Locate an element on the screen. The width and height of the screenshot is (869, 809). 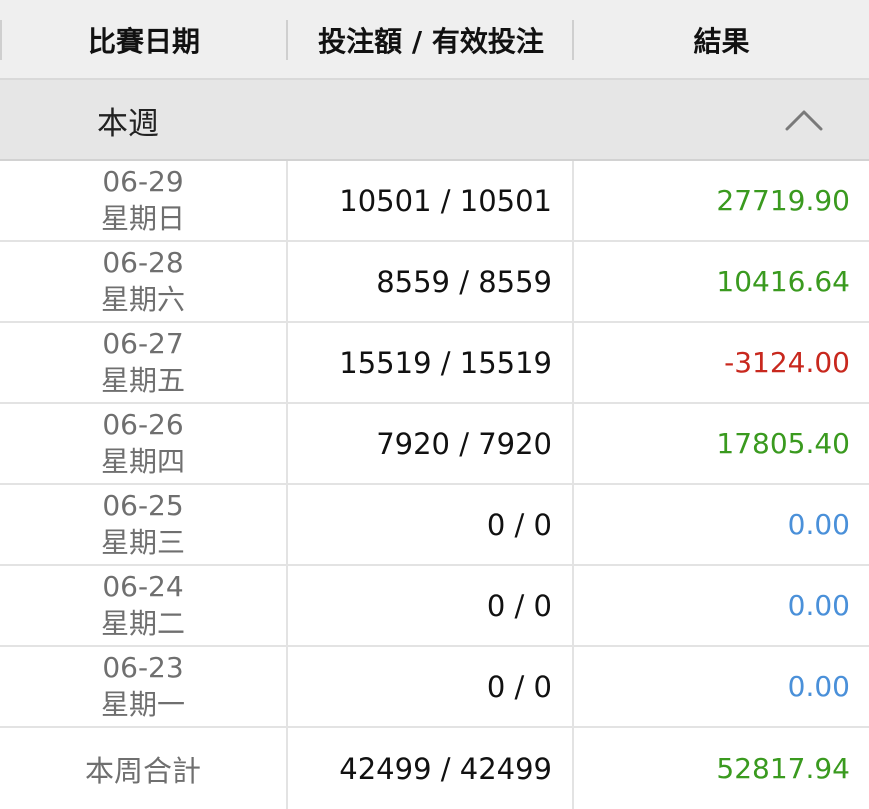
table-row: 06-28 星期六 8559 / 8559 10416.64 is located at coordinates (434, 282).